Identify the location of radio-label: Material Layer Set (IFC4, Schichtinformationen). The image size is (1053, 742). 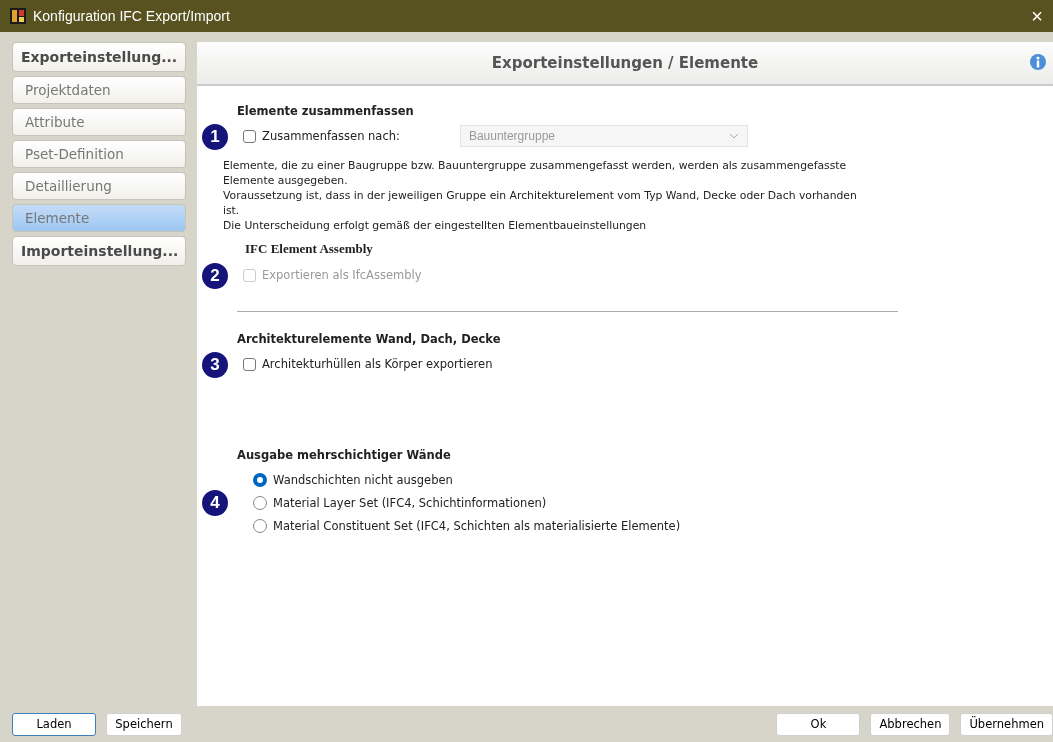
(410, 502).